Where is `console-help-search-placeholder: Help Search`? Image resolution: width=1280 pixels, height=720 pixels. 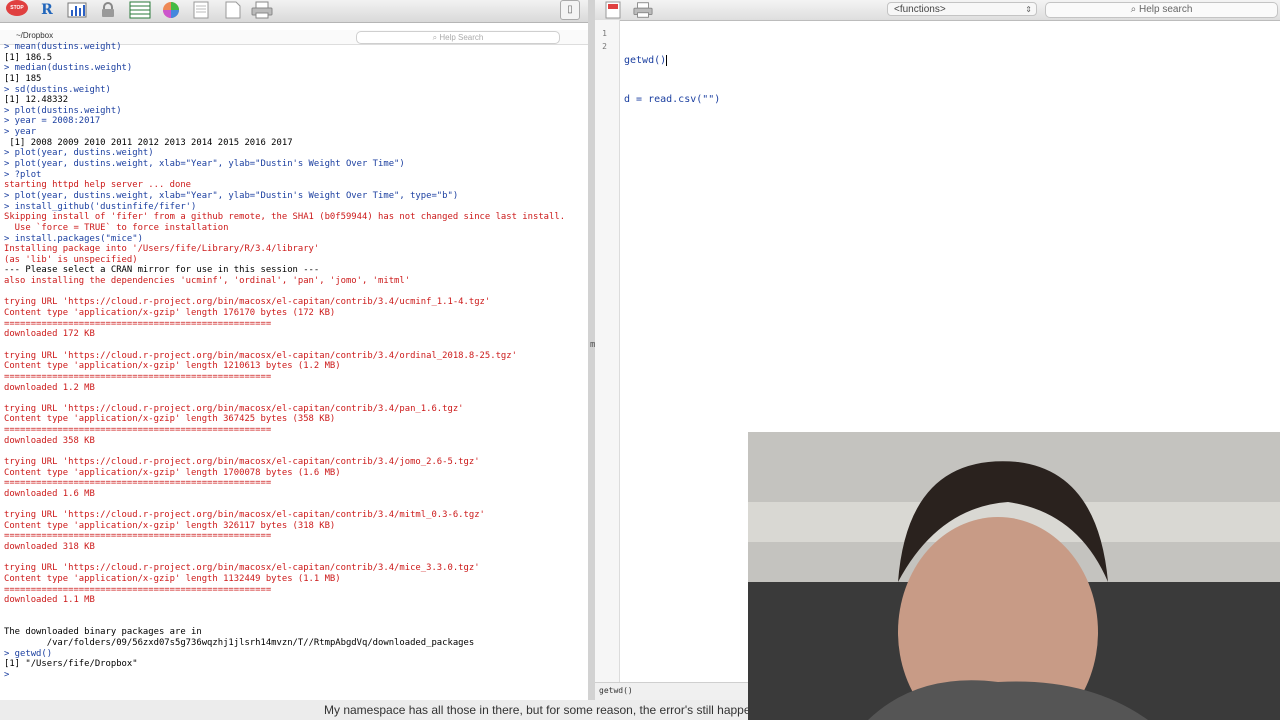
console-help-search-placeholder: Help Search is located at coordinates (461, 37).